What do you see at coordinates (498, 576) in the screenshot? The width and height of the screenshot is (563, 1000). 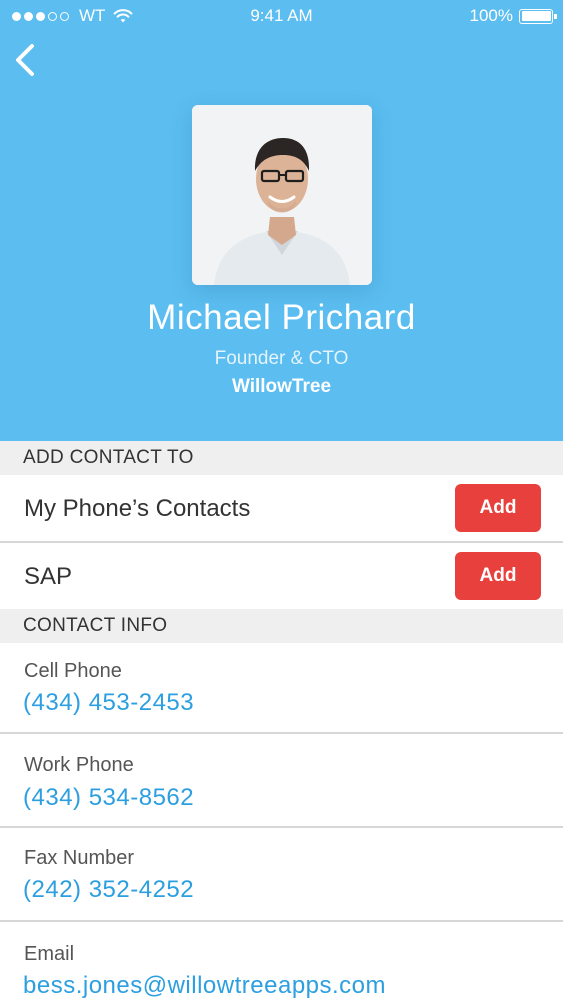 I see `add-to-sap-button: Add` at bounding box center [498, 576].